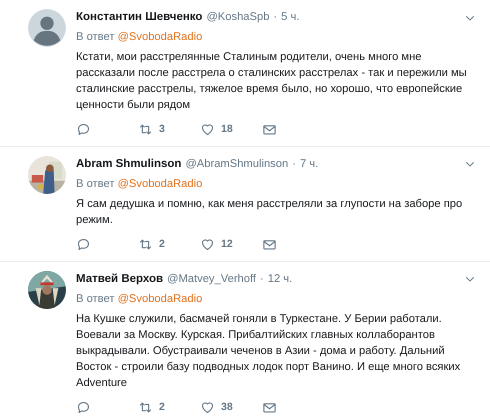 Image resolution: width=490 pixels, height=419 pixels. I want to click on tweet-text: На Кушке служили, басмачей гоняли в Туркестане. У Берии работали. Воевали за Москву. Курская. Прибалтийских главных коллаборантов выкрадывали. Обустраивали чеченов в Азии - дома и работу. Дальний Восток - строили базу подводных лодок порт Ванино. И еще много всяких Adventure, so click(269, 351).